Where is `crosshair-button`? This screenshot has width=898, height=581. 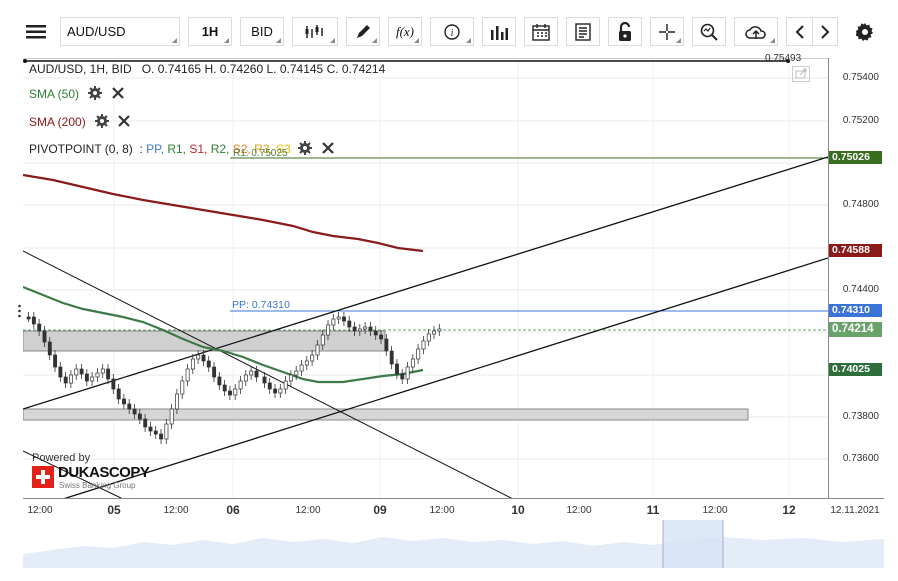
crosshair-button is located at coordinates (667, 31).